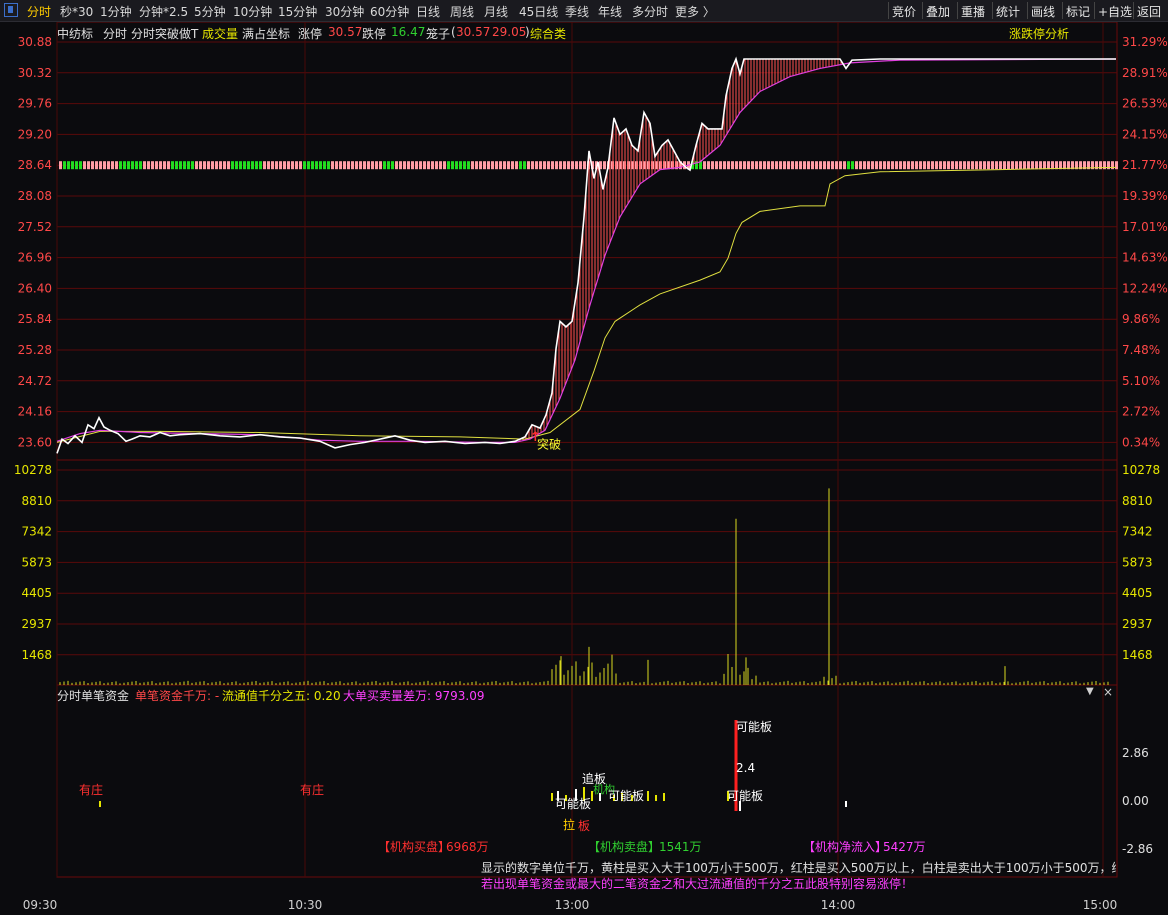 This screenshot has height=915, width=1168. I want to click on fund-axis-label: 2.86, so click(1135, 753).